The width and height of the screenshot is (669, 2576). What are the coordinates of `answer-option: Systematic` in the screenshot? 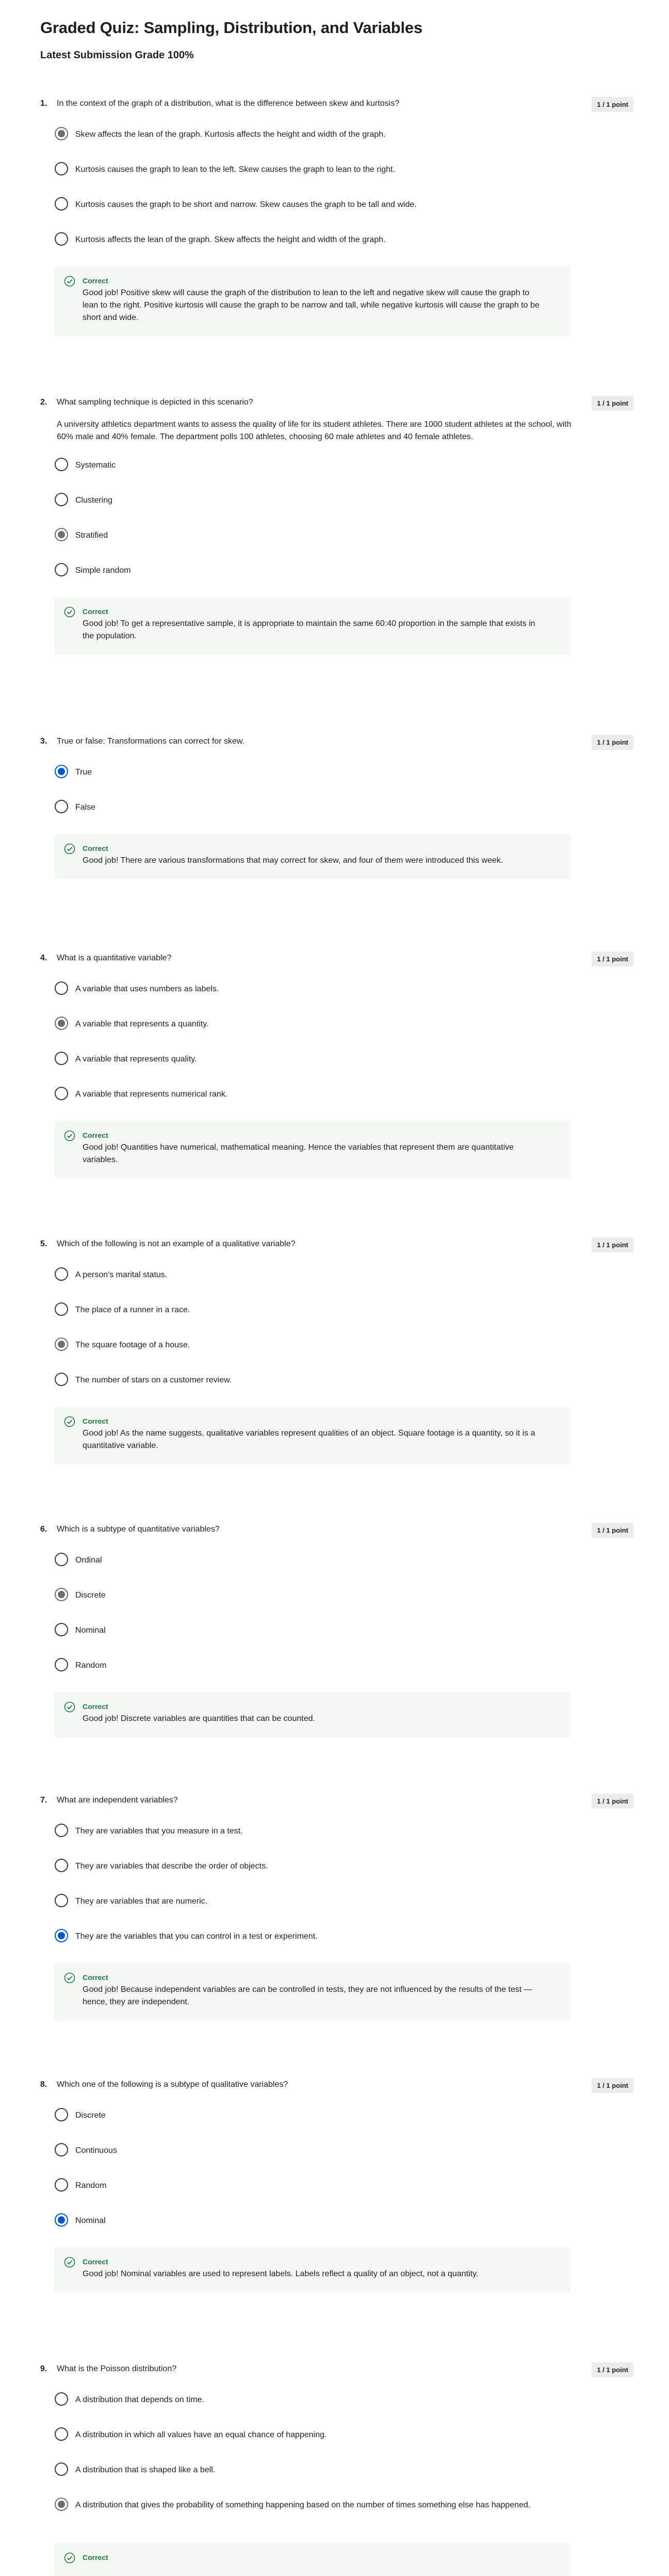 It's located at (344, 475).